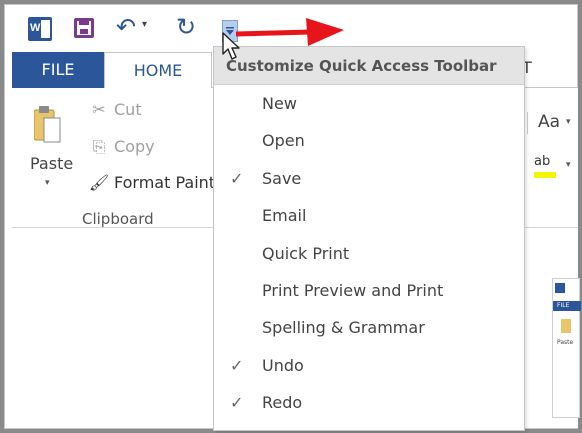 Image resolution: width=582 pixels, height=433 pixels. What do you see at coordinates (134, 146) in the screenshot?
I see `copy-label: Copy` at bounding box center [134, 146].